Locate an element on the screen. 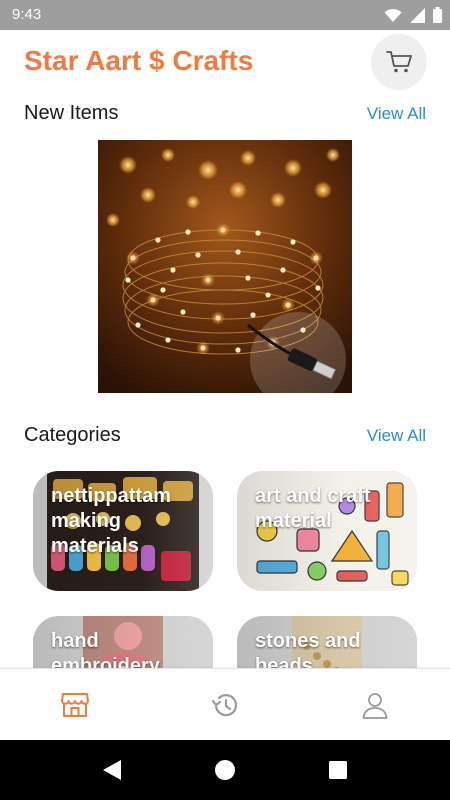  status-icons is located at coordinates (413, 15).